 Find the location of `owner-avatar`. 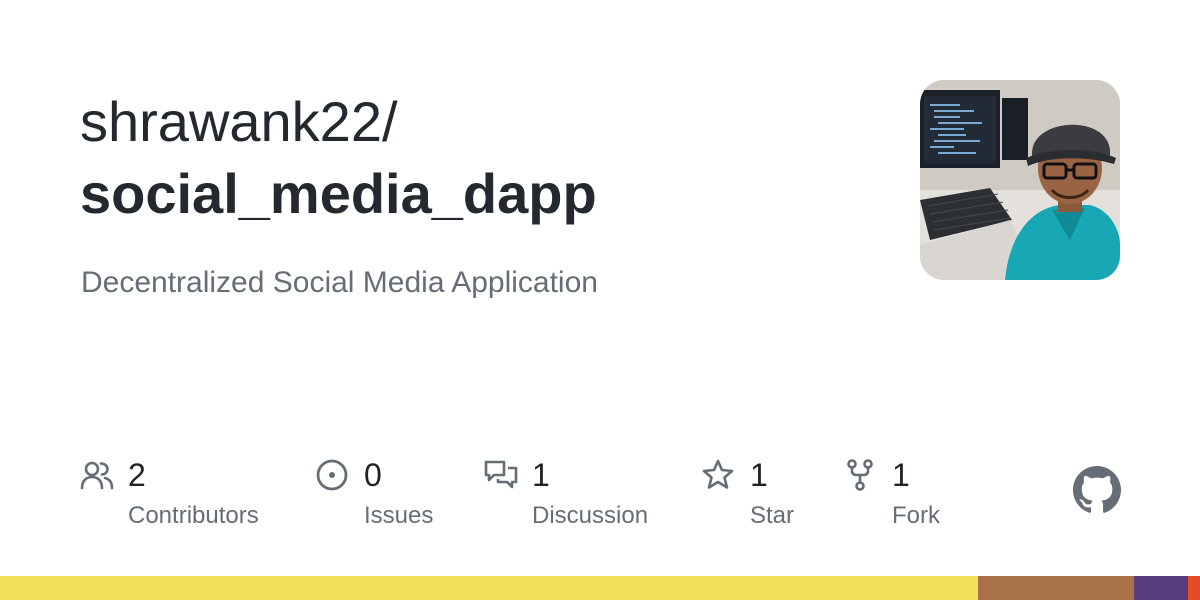

owner-avatar is located at coordinates (1020, 180).